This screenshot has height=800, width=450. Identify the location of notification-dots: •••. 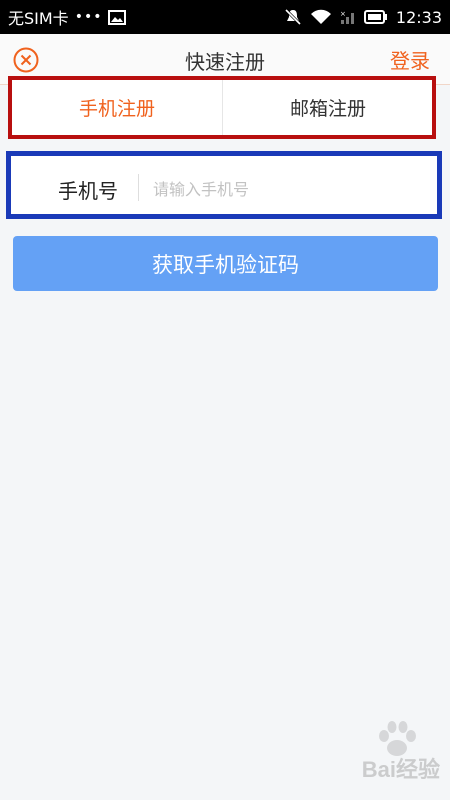
(88, 17).